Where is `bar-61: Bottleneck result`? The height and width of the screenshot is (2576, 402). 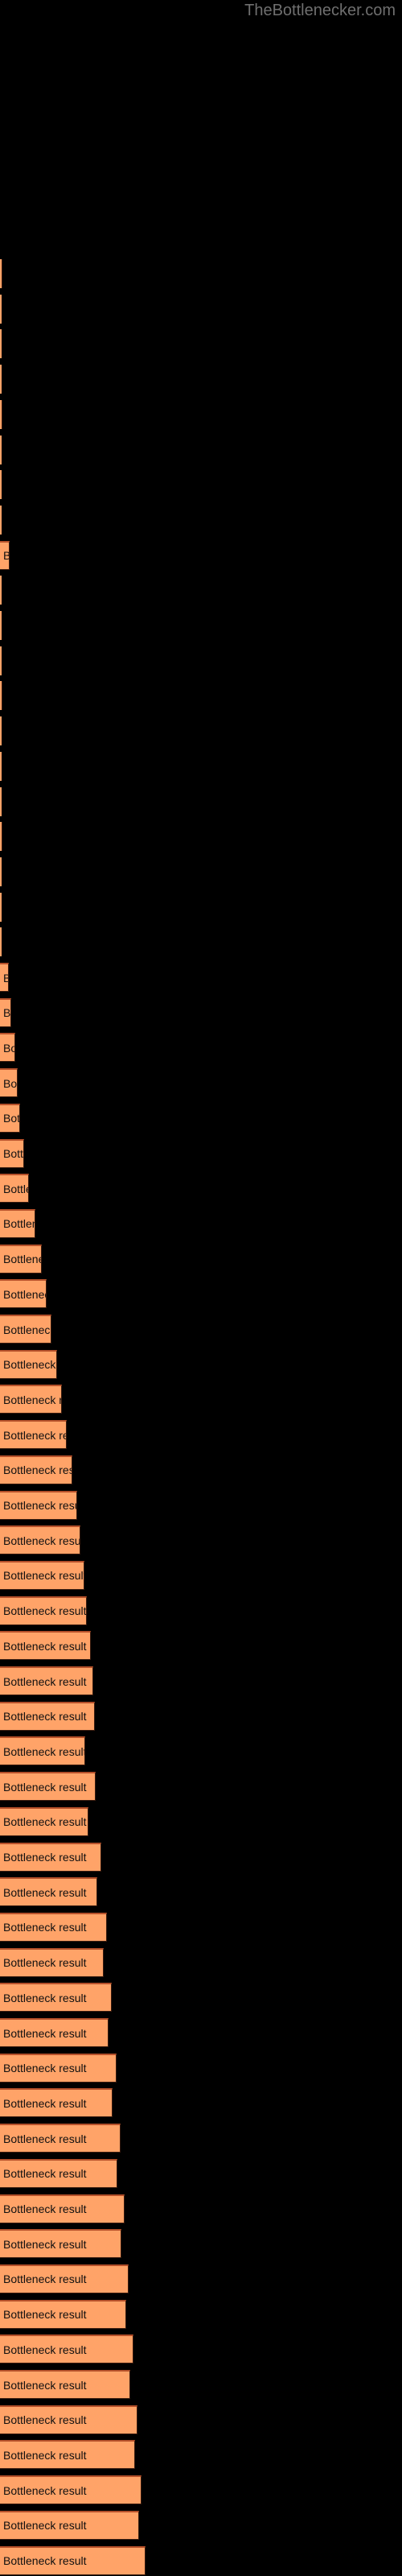
bar-61: Bottleneck result is located at coordinates (65, 2384).